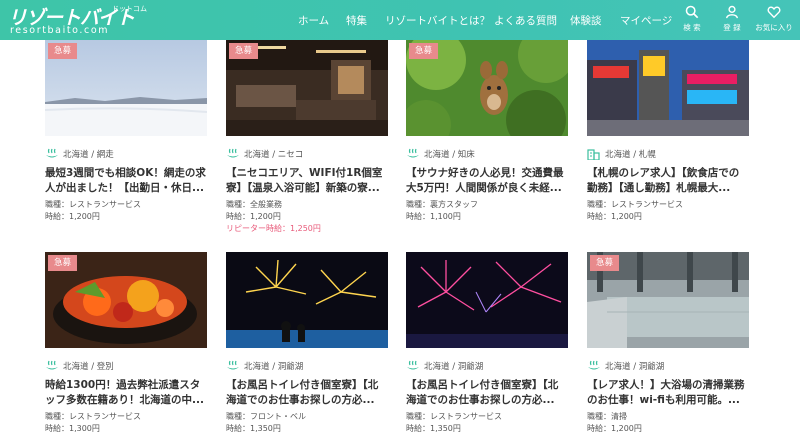 The height and width of the screenshot is (435, 800). I want to click on job-photo-fireworks-pink, so click(487, 300).